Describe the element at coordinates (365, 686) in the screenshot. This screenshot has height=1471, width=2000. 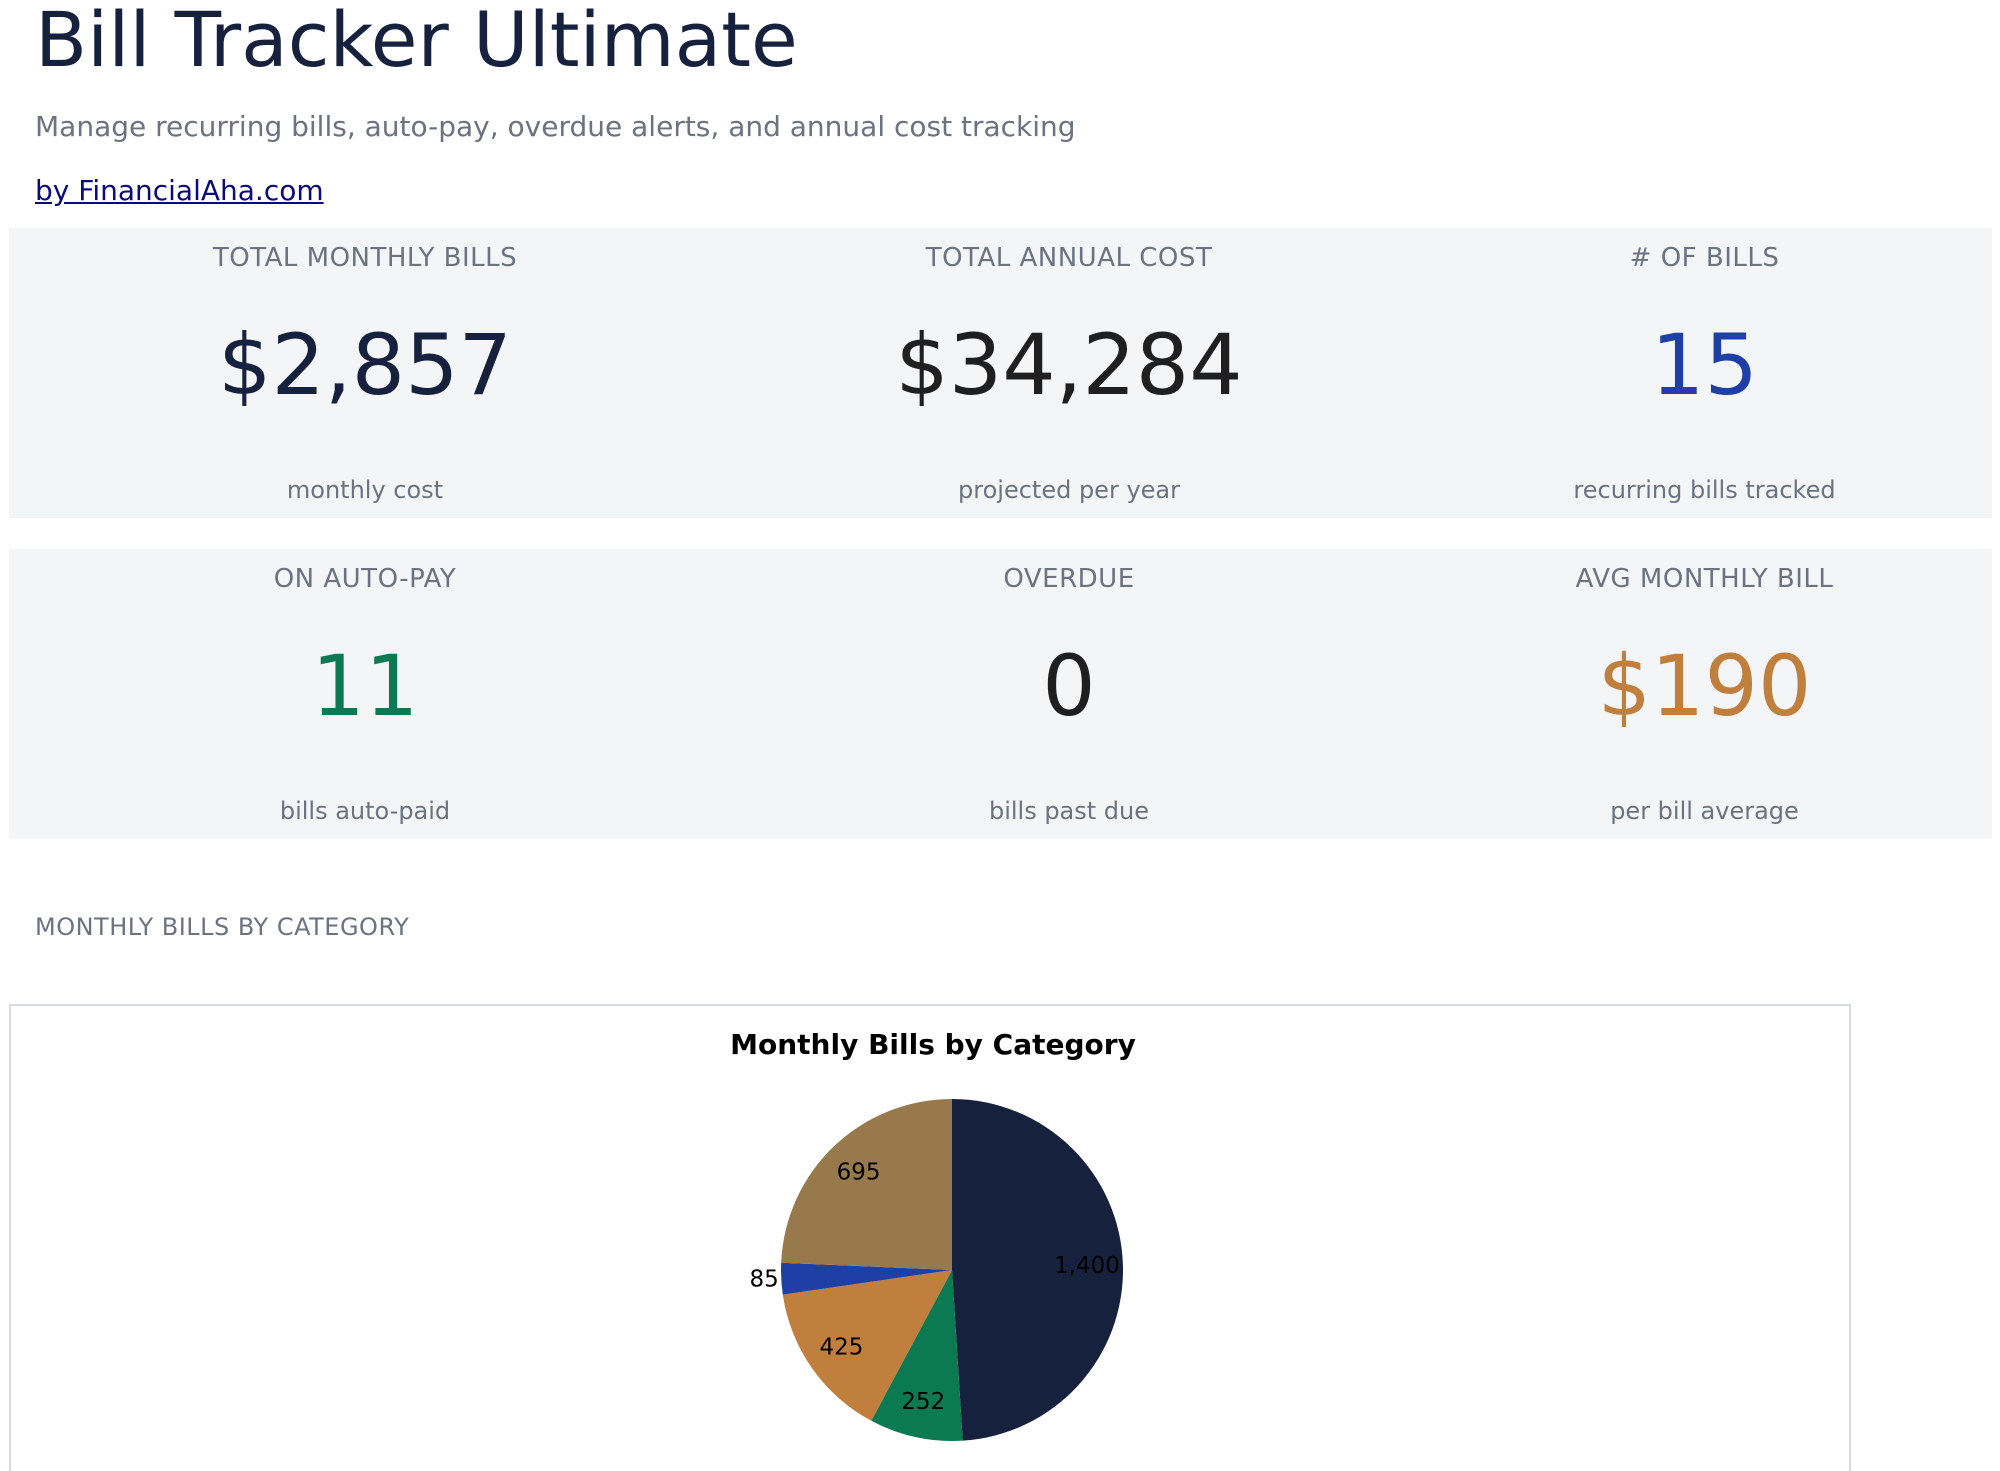
I see `kpi-value: 11` at that location.